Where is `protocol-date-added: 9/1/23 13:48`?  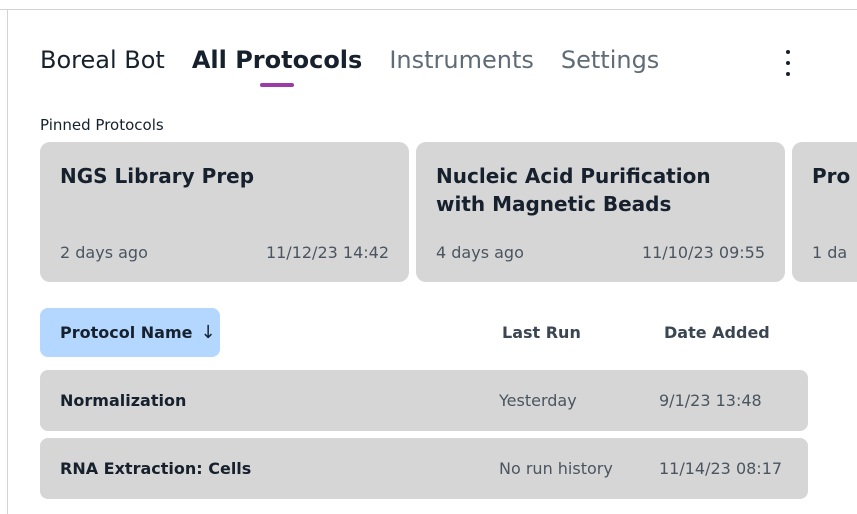 protocol-date-added: 9/1/23 13:48 is located at coordinates (710, 400).